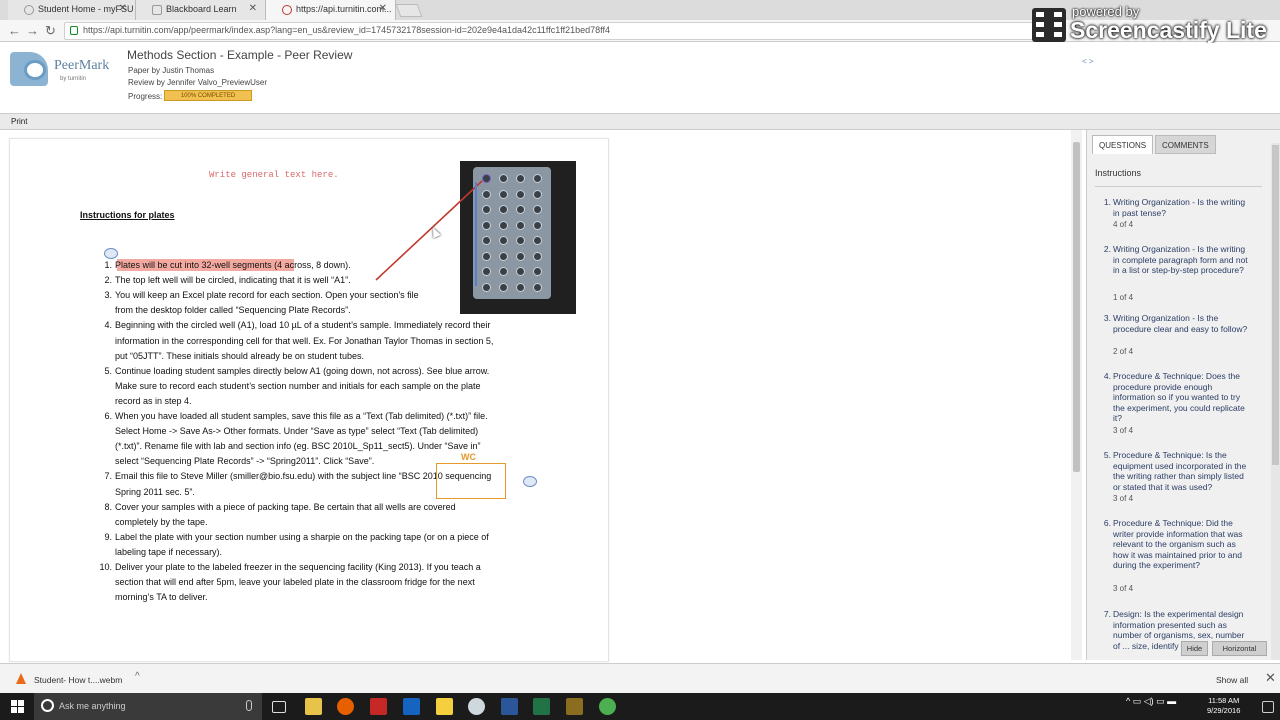 This screenshot has height=720, width=1280. Describe the element at coordinates (14, 30) in the screenshot. I see `back-icon: ←` at that location.